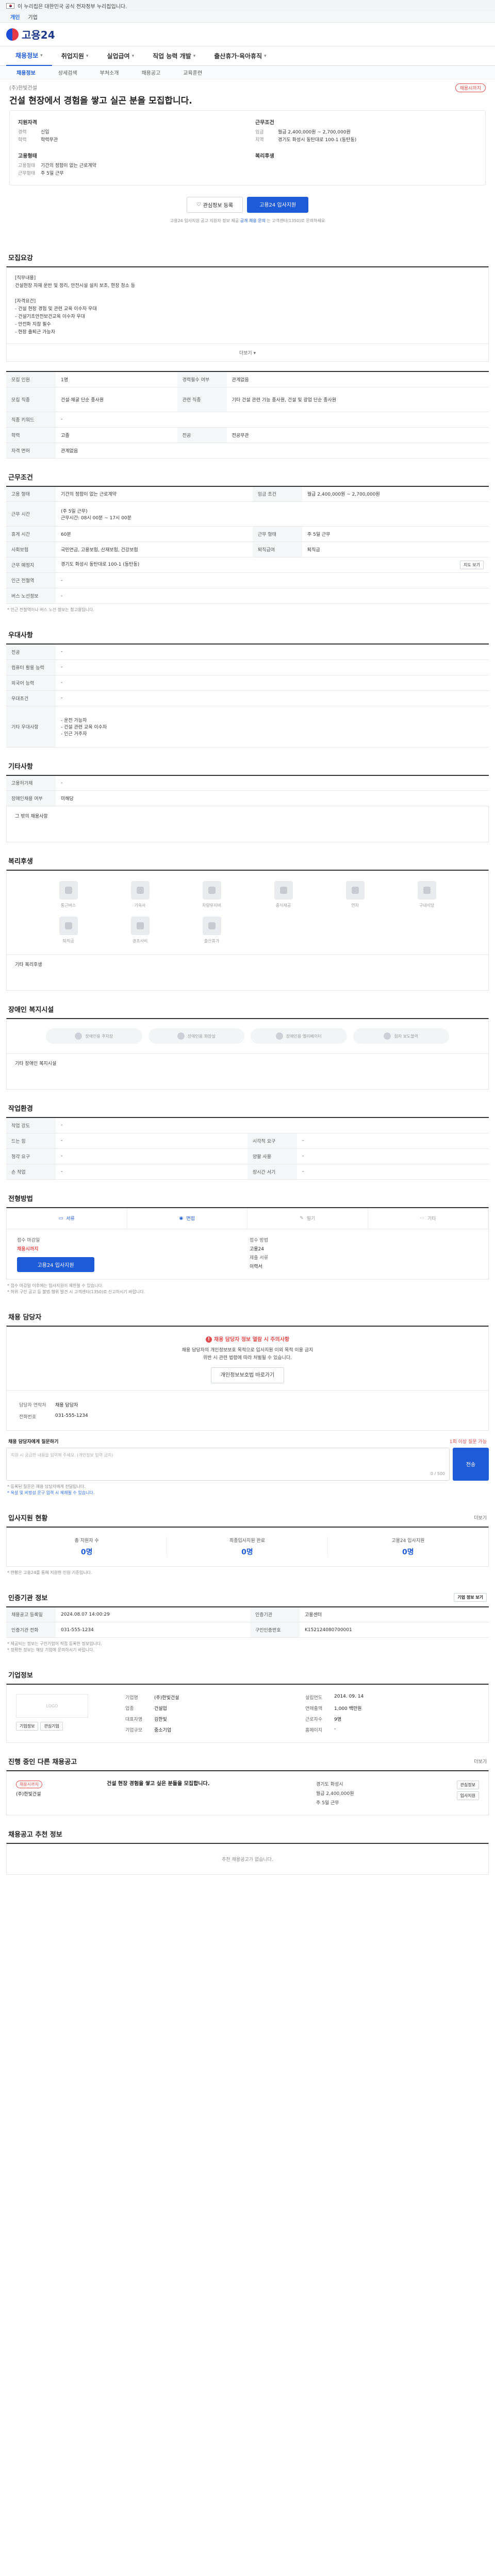 The width and height of the screenshot is (495, 2576). What do you see at coordinates (196, 1036) in the screenshot?
I see `disability-item: 장애인용 화장실` at bounding box center [196, 1036].